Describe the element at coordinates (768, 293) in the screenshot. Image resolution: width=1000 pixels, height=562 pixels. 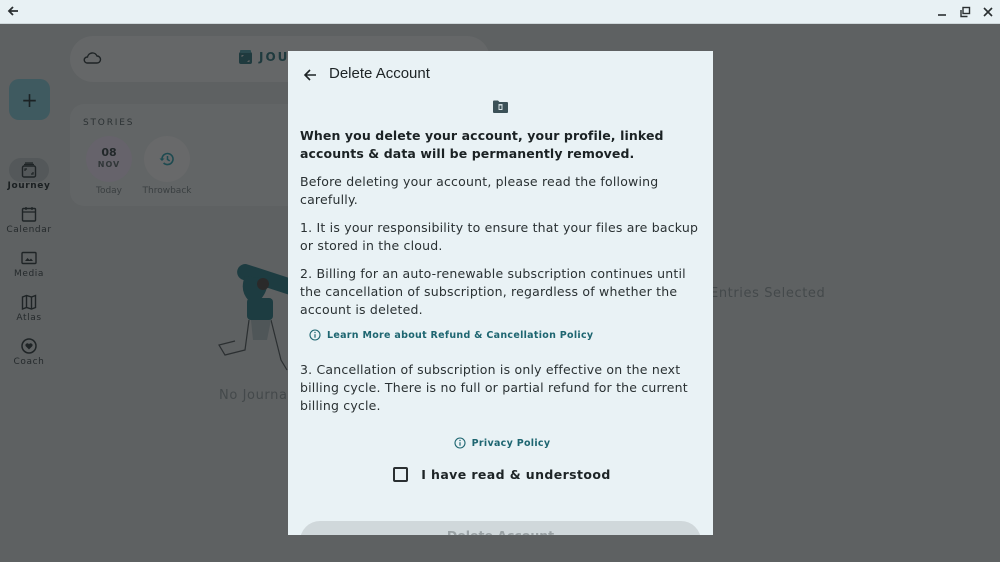
I see `no-selection-text: Entries Selected` at that location.